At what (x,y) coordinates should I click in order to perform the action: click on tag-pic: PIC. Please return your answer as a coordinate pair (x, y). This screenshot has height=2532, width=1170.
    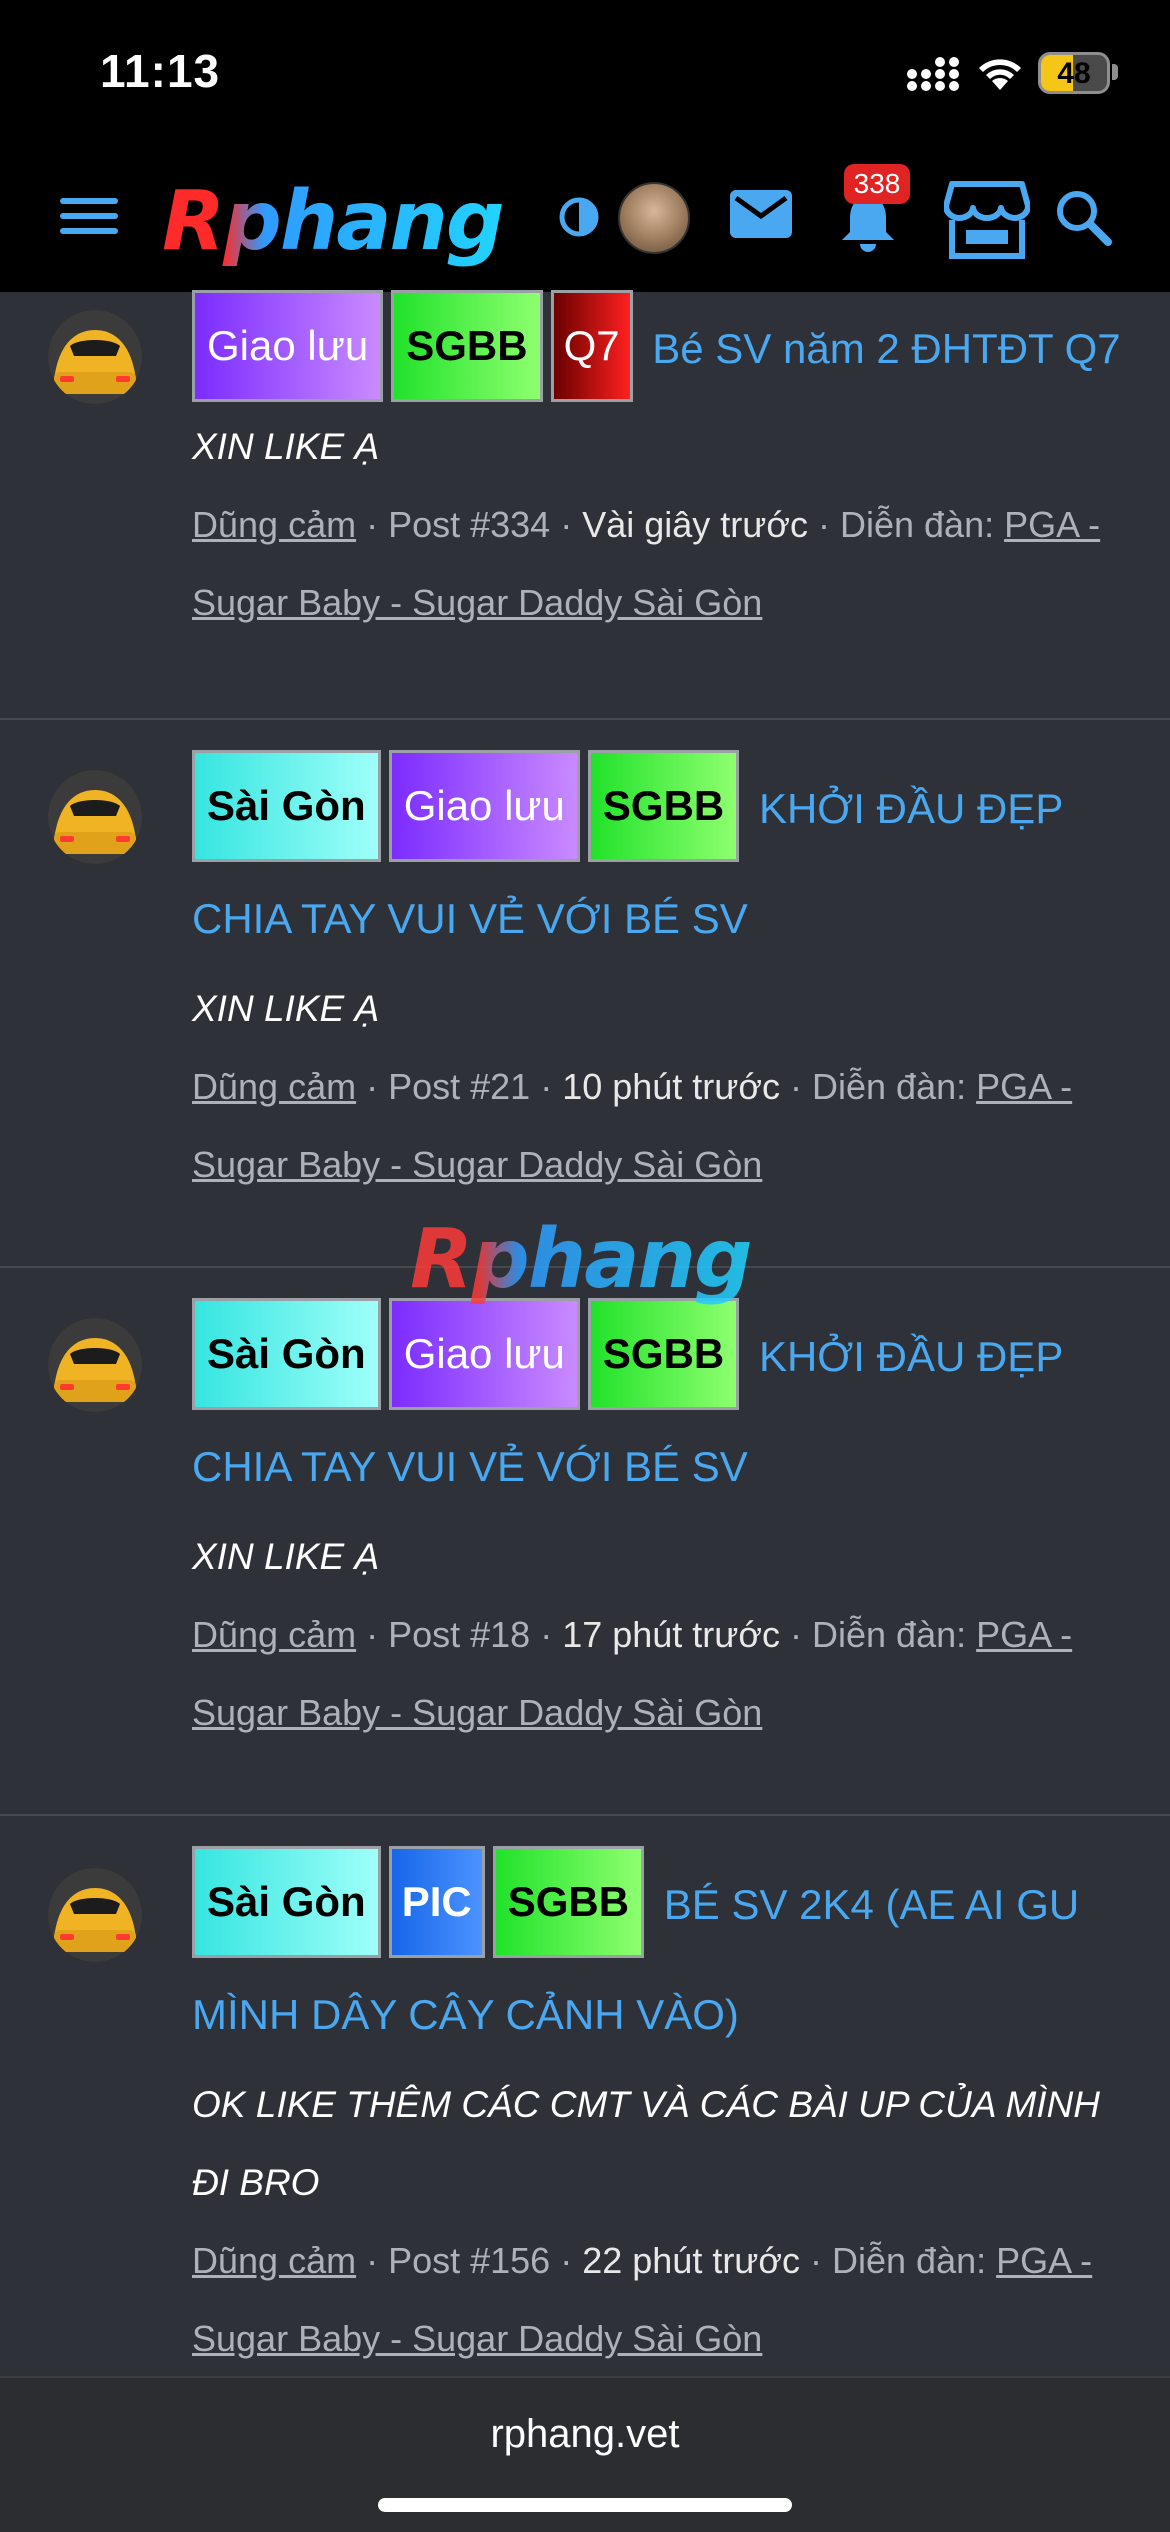
    Looking at the image, I should click on (436, 1902).